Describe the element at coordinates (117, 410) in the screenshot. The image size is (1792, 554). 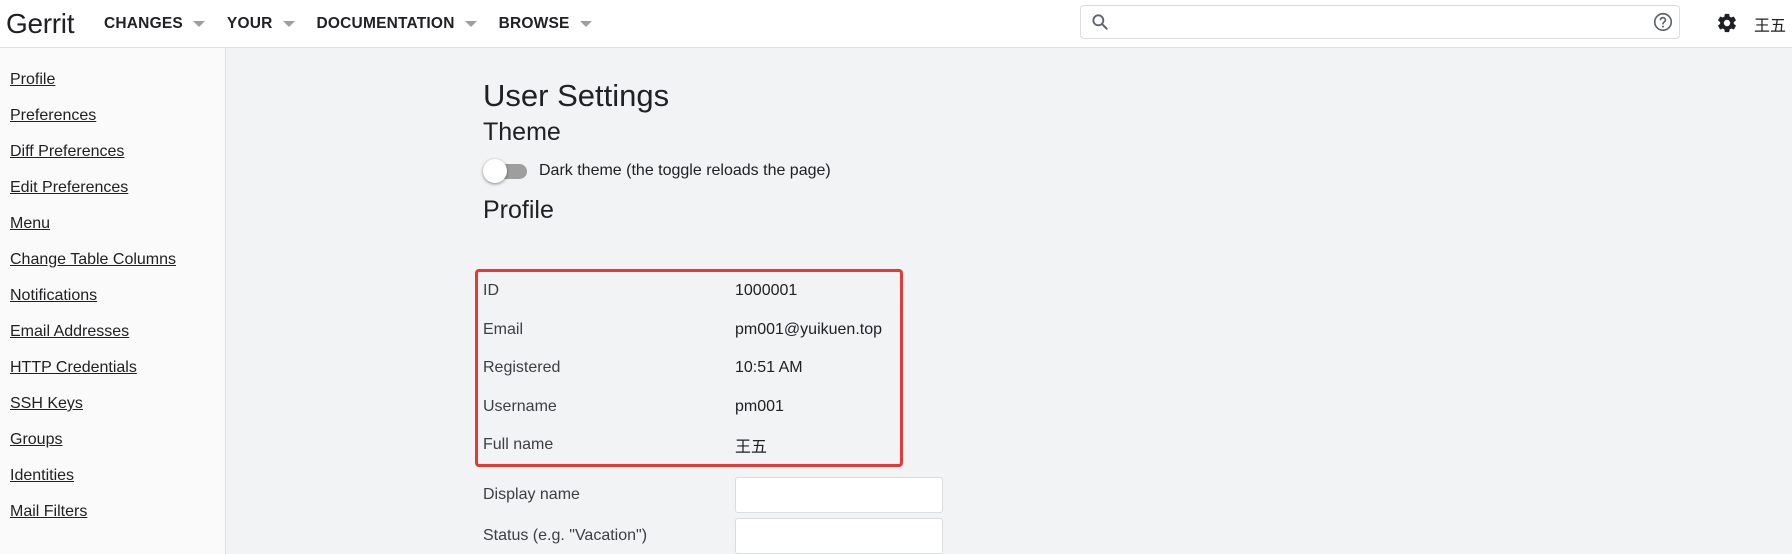
I see `sidebar-item-ssh-keys: SSH Keys` at that location.